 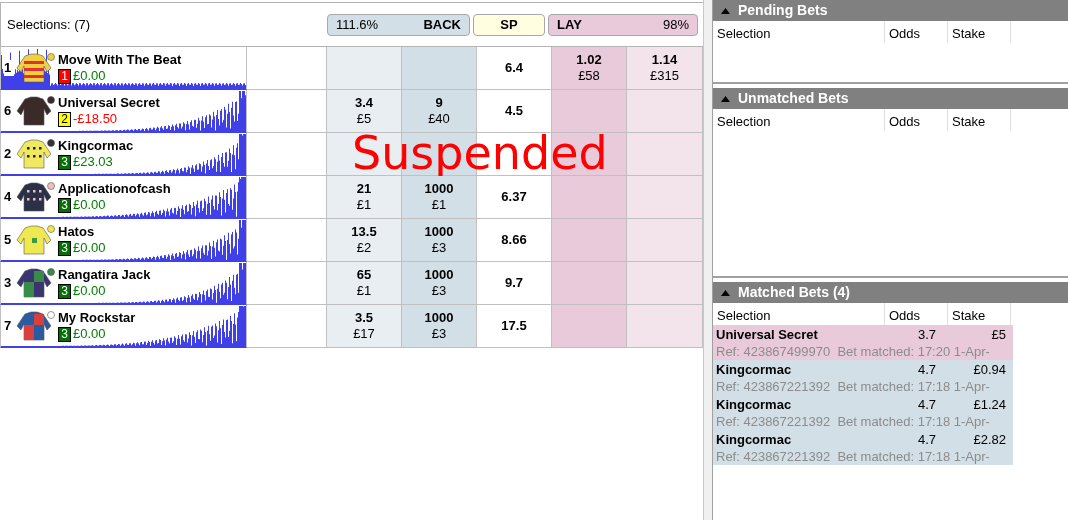 What do you see at coordinates (95, 118) in the screenshot?
I see `profit-loss: -£18.50` at bounding box center [95, 118].